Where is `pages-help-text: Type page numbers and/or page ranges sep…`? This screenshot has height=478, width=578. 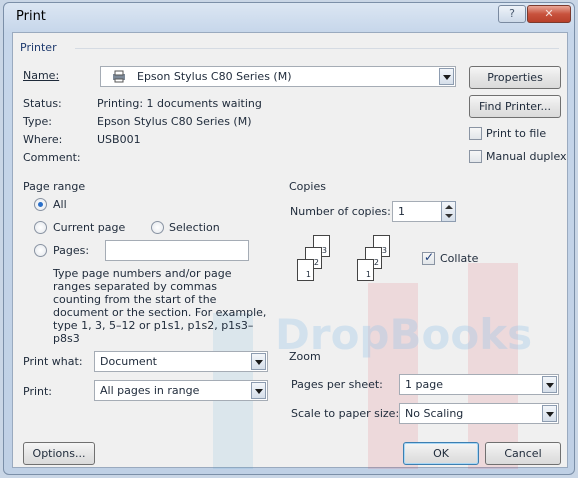
pages-help-text: Type page numbers and/or page ranges sep… is located at coordinates (160, 306).